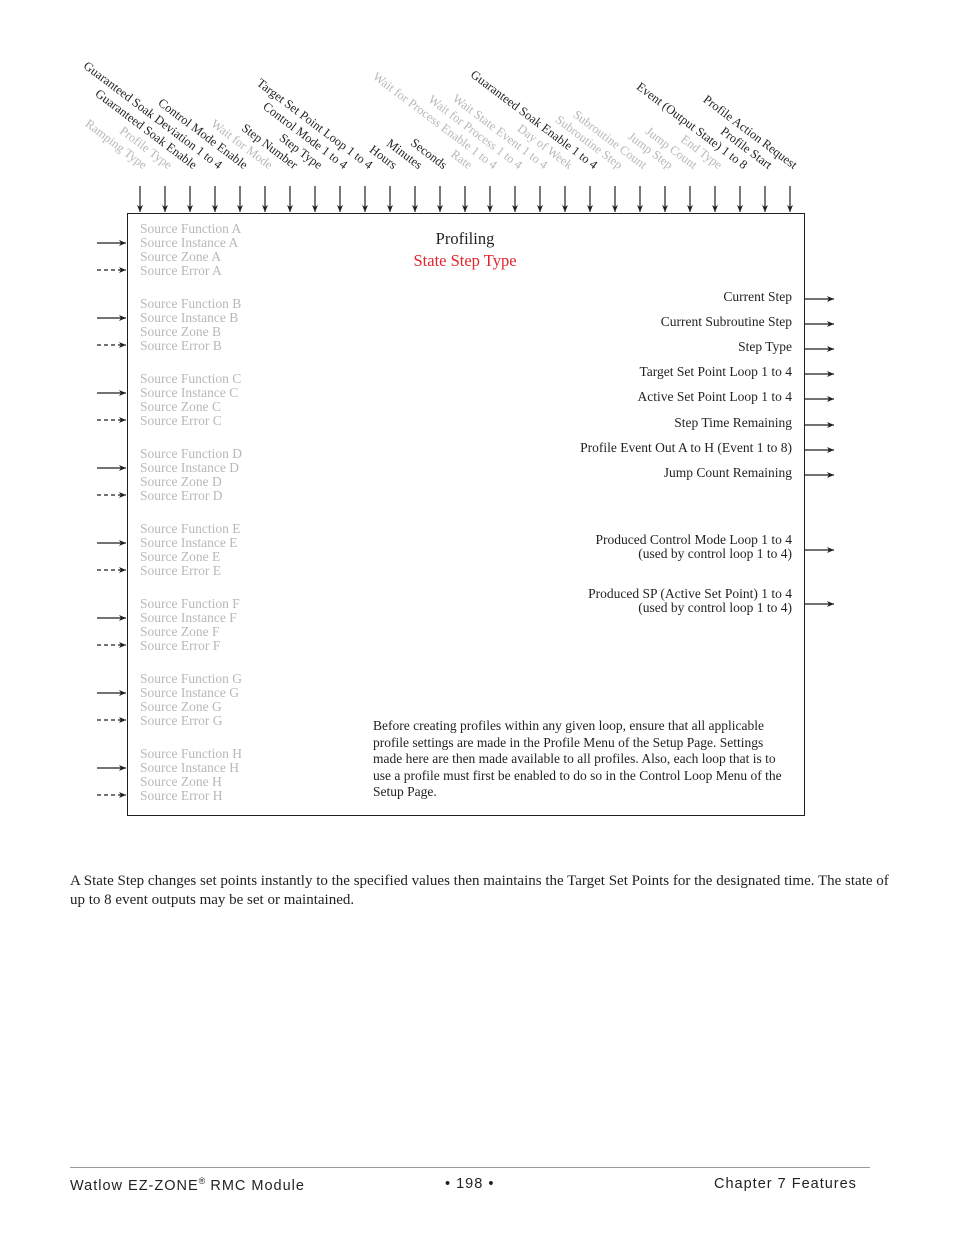 Image resolution: width=954 pixels, height=1235 pixels. Describe the element at coordinates (470, 1184) in the screenshot. I see `page-number: • 198 •` at that location.